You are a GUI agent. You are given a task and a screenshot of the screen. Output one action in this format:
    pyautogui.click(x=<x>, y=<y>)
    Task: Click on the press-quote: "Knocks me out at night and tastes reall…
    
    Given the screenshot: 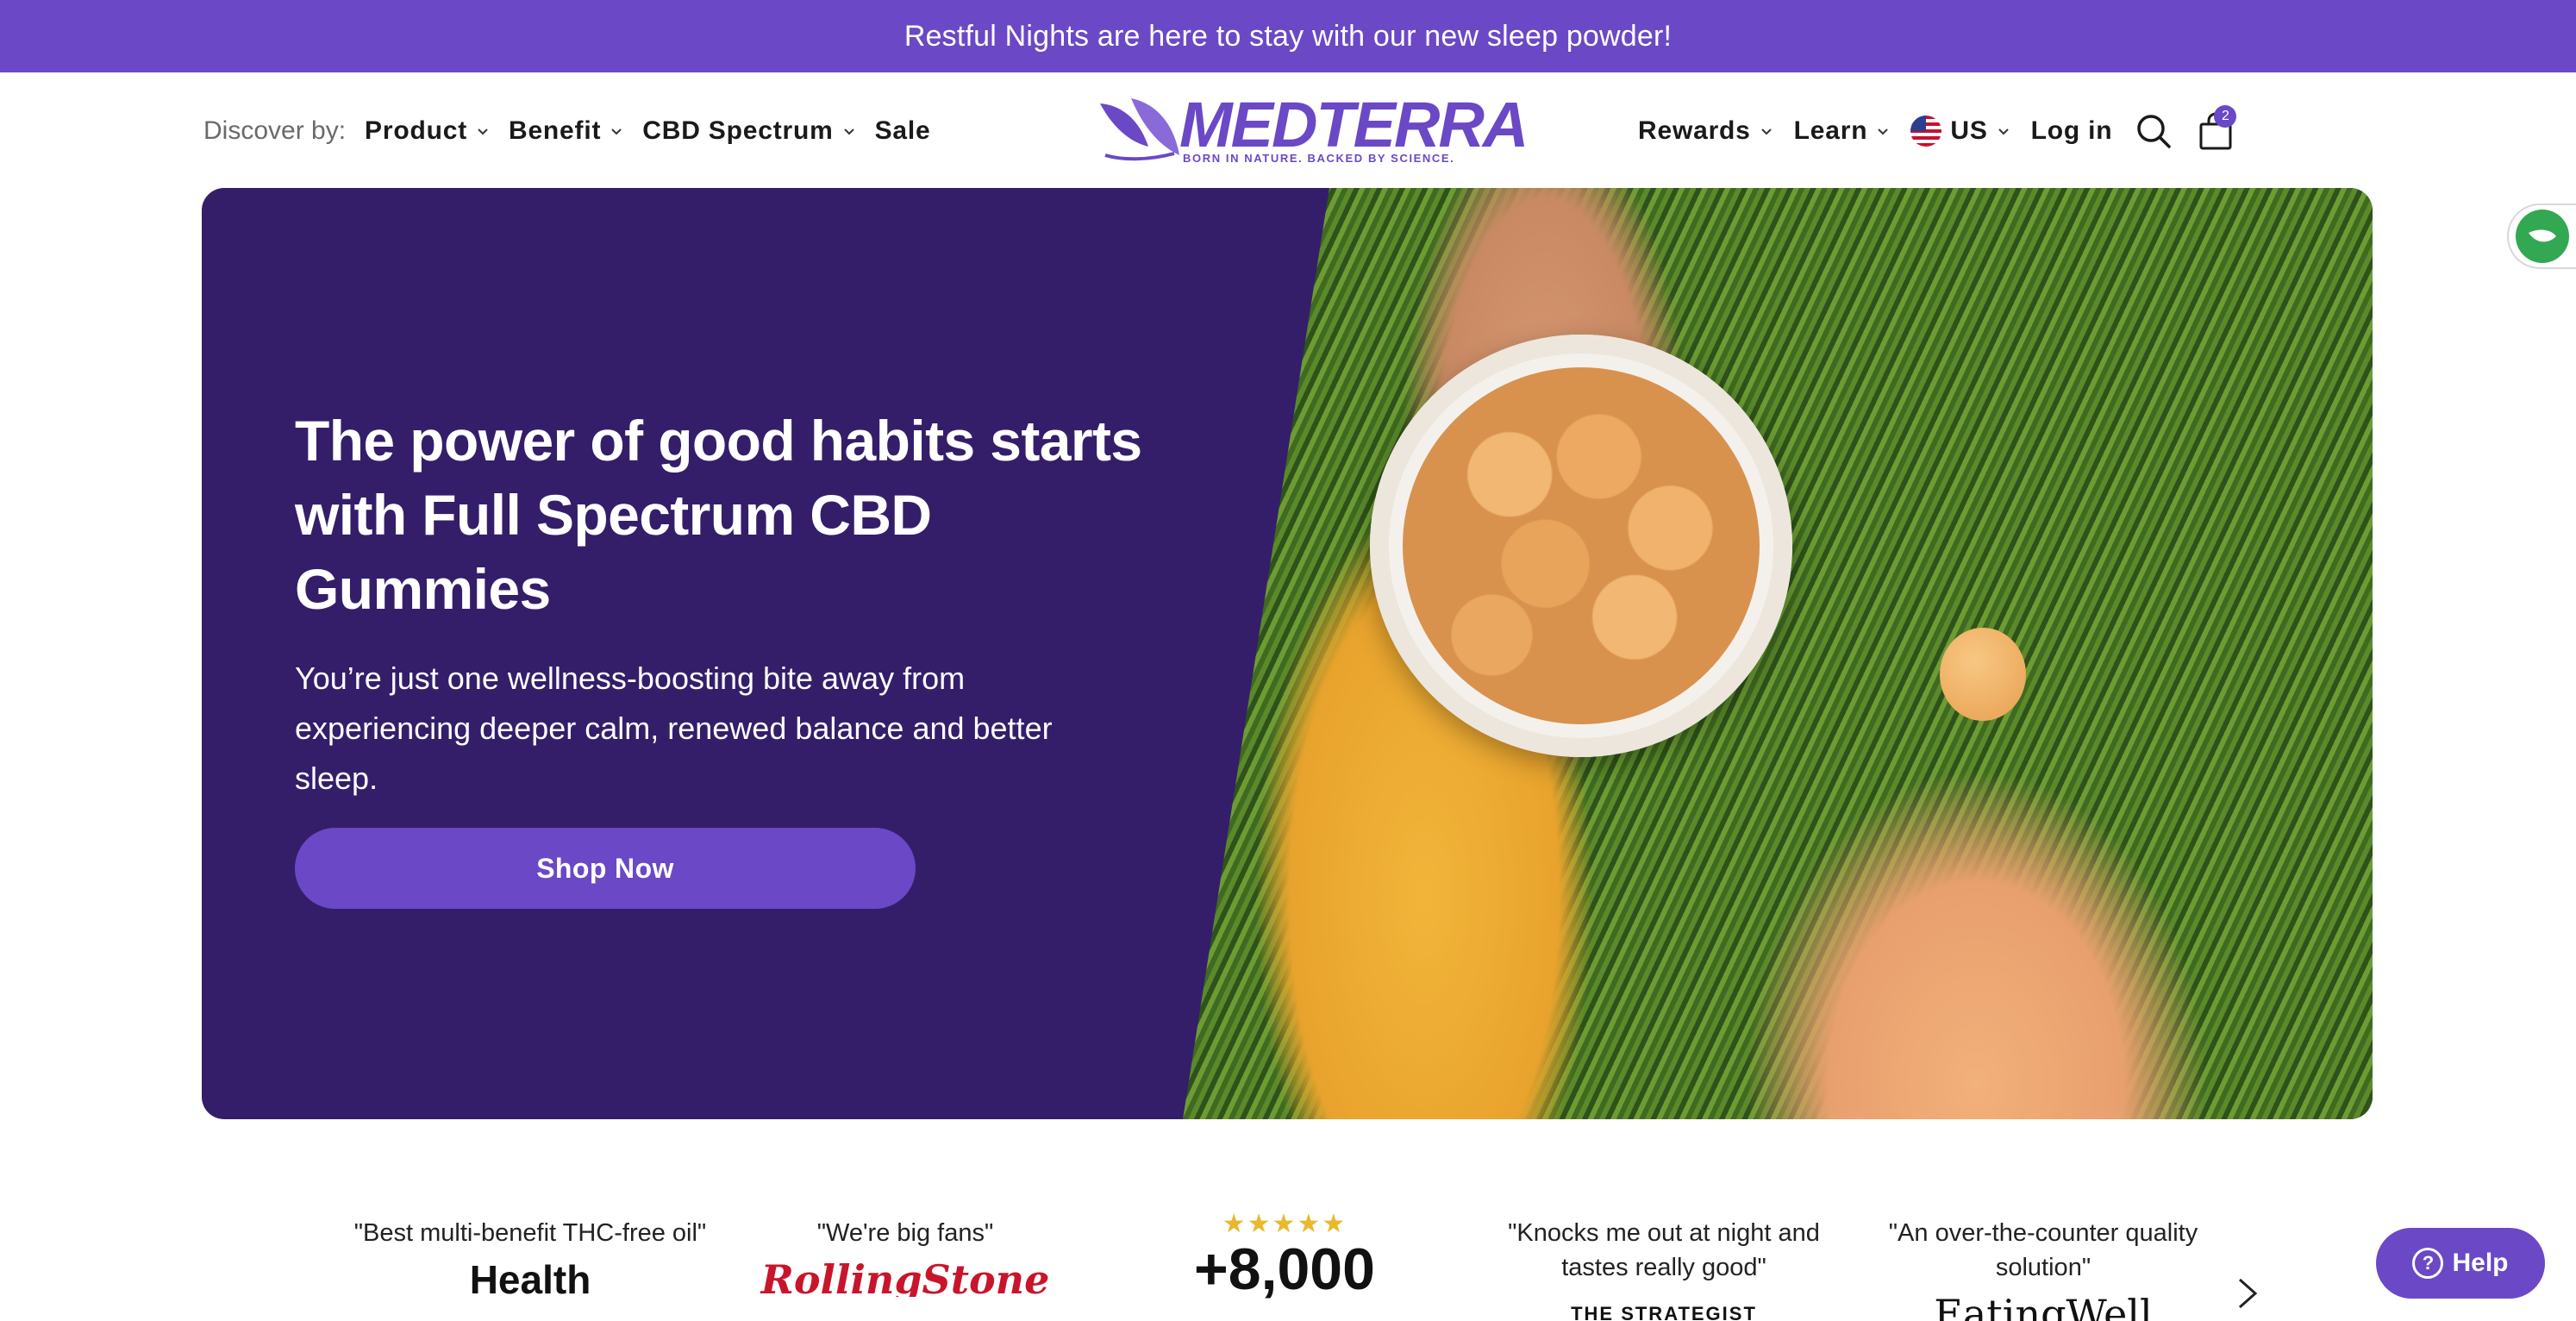 What is the action you would take?
    pyautogui.click(x=1664, y=1250)
    